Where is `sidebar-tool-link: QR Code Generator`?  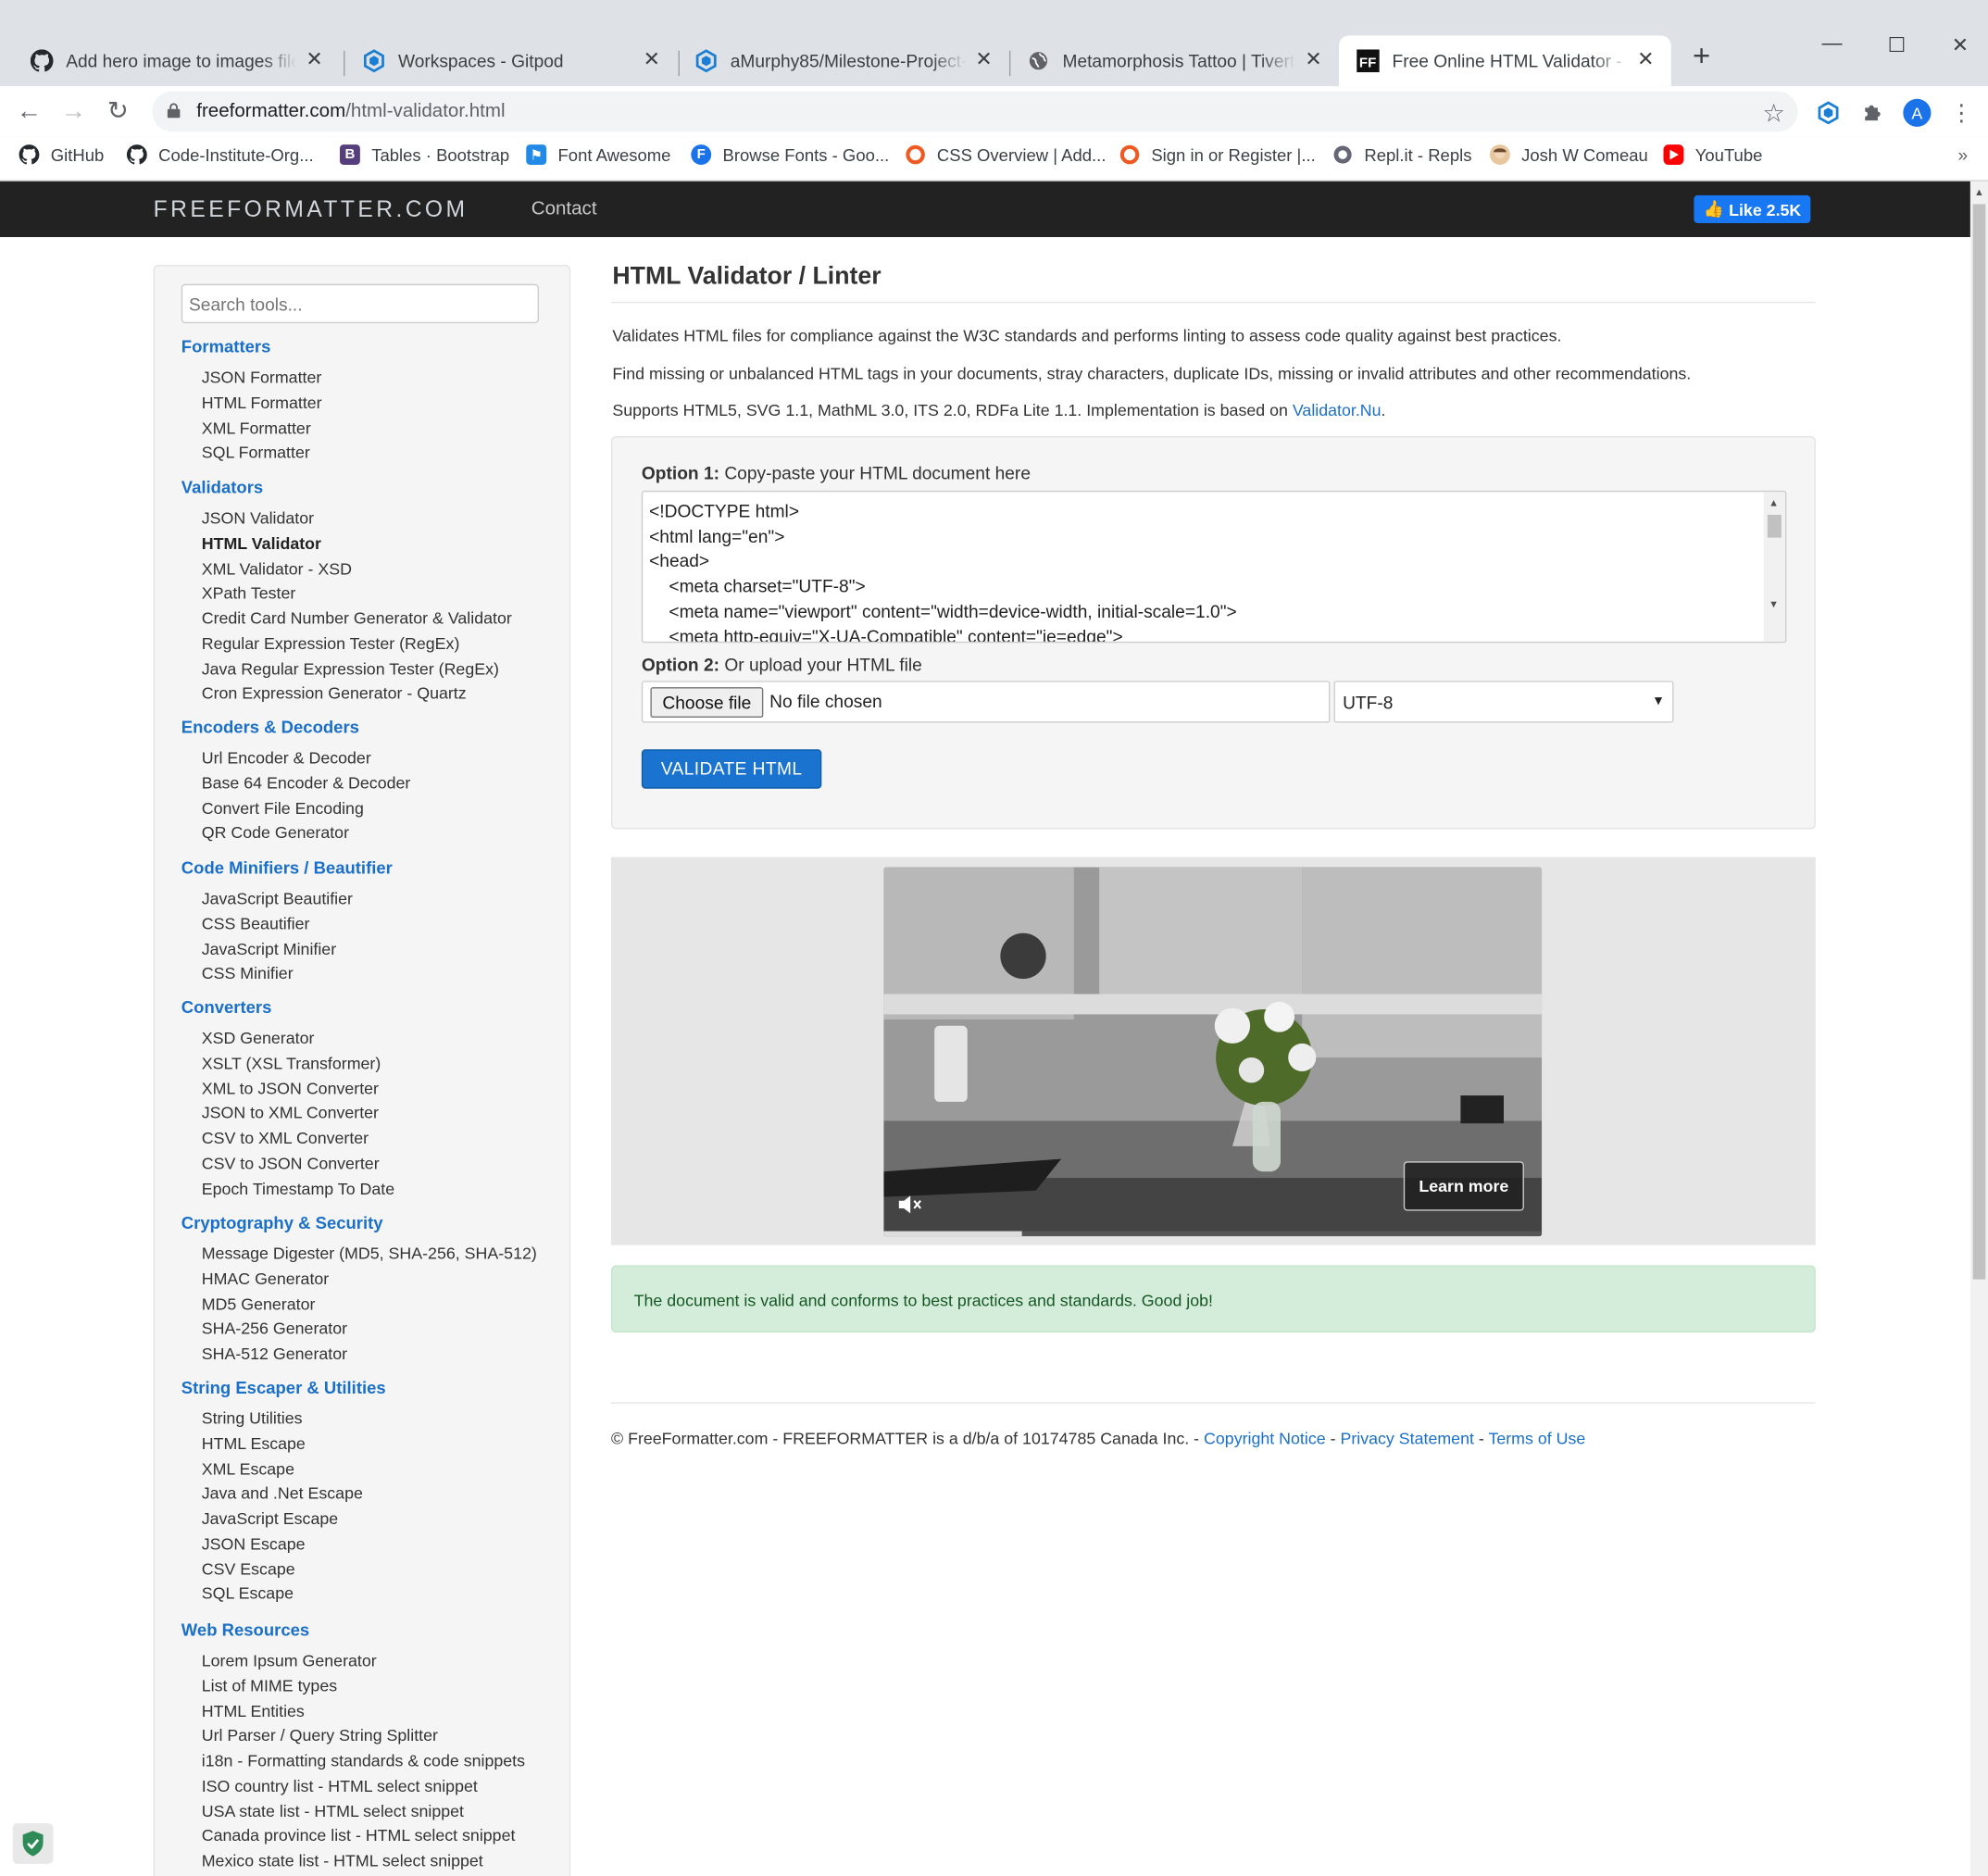
sidebar-tool-link: QR Code Generator is located at coordinates (275, 833).